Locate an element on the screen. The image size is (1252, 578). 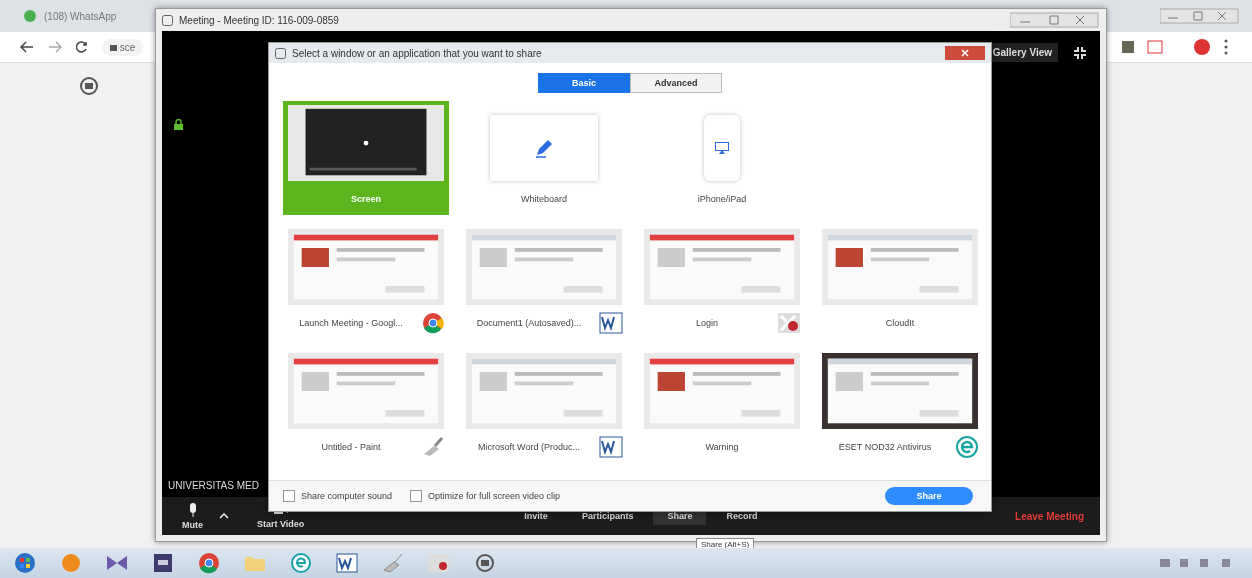
close-icon is located at coordinates (965, 53).